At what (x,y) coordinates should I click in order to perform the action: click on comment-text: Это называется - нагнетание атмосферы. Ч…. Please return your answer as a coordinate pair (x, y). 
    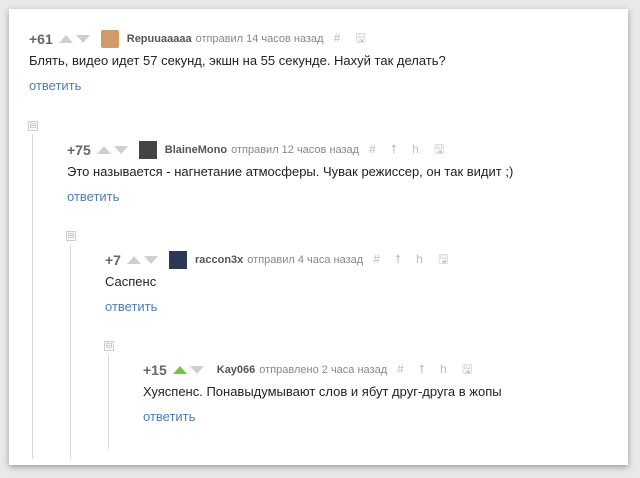
    Looking at the image, I should click on (290, 171).